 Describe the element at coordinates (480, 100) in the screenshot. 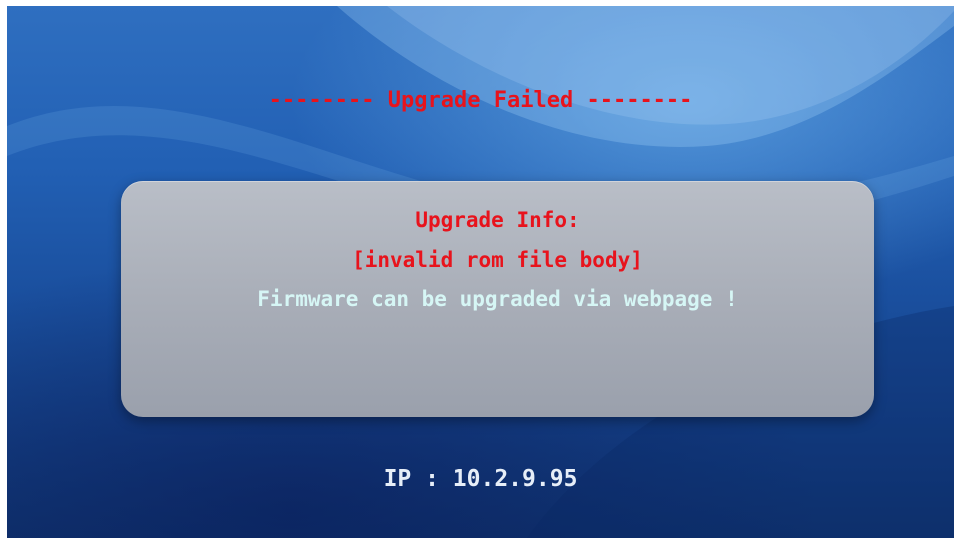

I see `upgrade-failed-title: -------- Upgrade Failed --------` at that location.